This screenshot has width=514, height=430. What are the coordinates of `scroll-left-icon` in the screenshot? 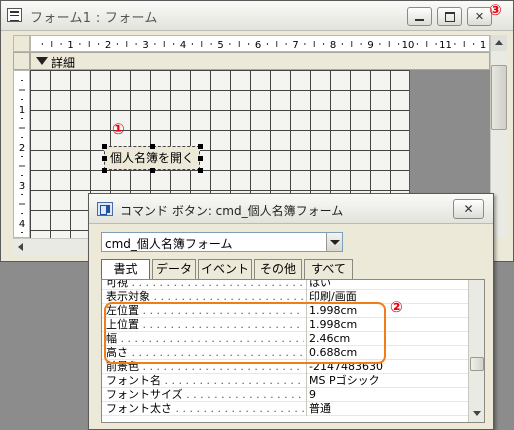 It's located at (21, 247).